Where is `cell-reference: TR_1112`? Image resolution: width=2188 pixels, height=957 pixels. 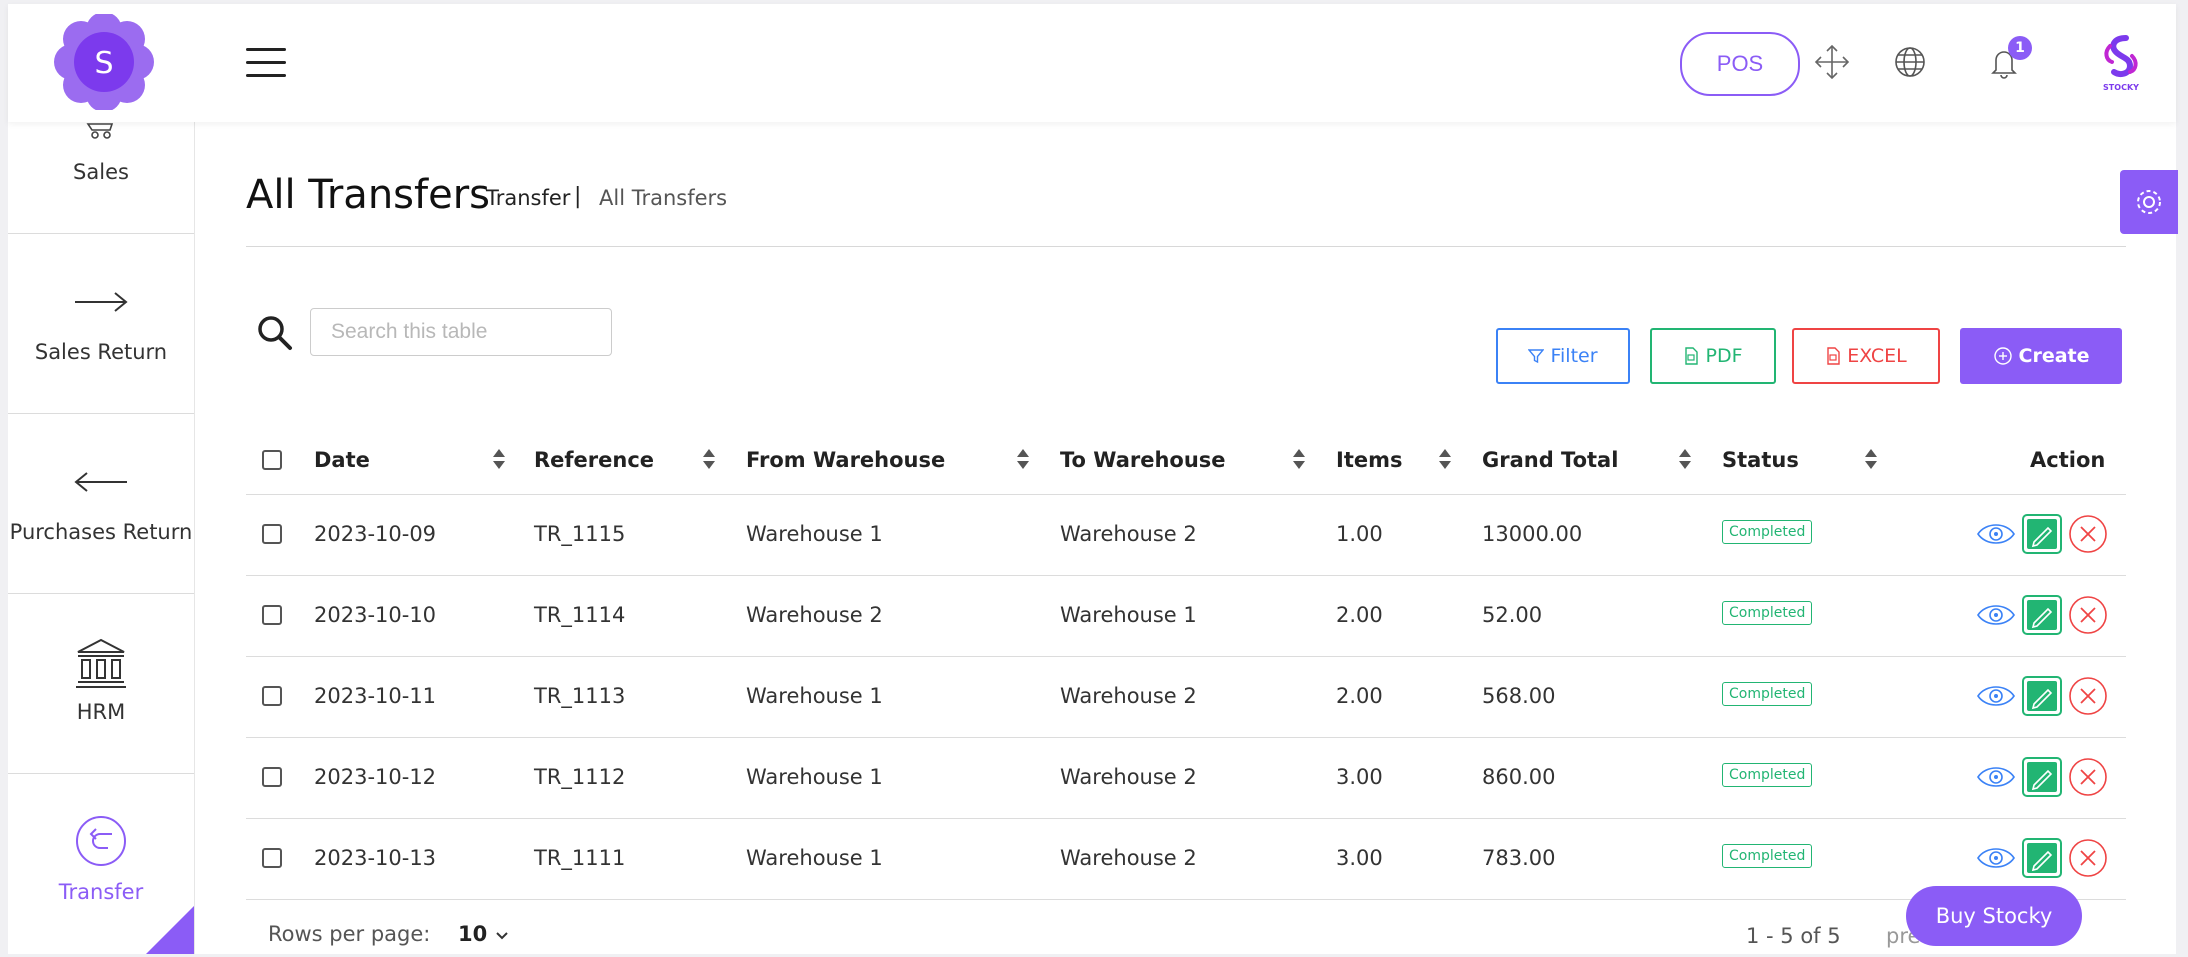
cell-reference: TR_1112 is located at coordinates (580, 777).